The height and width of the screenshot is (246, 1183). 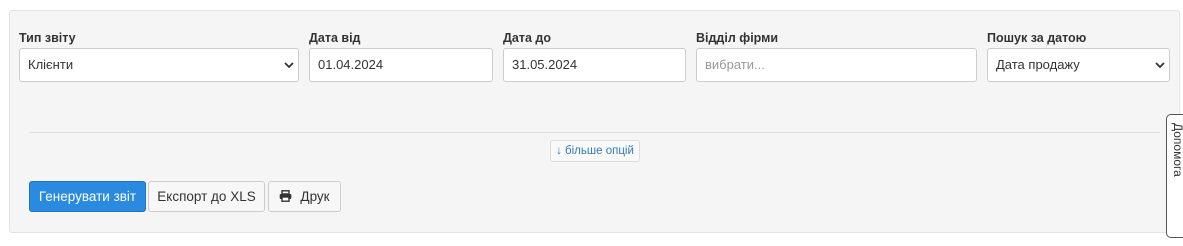 What do you see at coordinates (51, 64) in the screenshot?
I see `report-type-value: Клієнти` at bounding box center [51, 64].